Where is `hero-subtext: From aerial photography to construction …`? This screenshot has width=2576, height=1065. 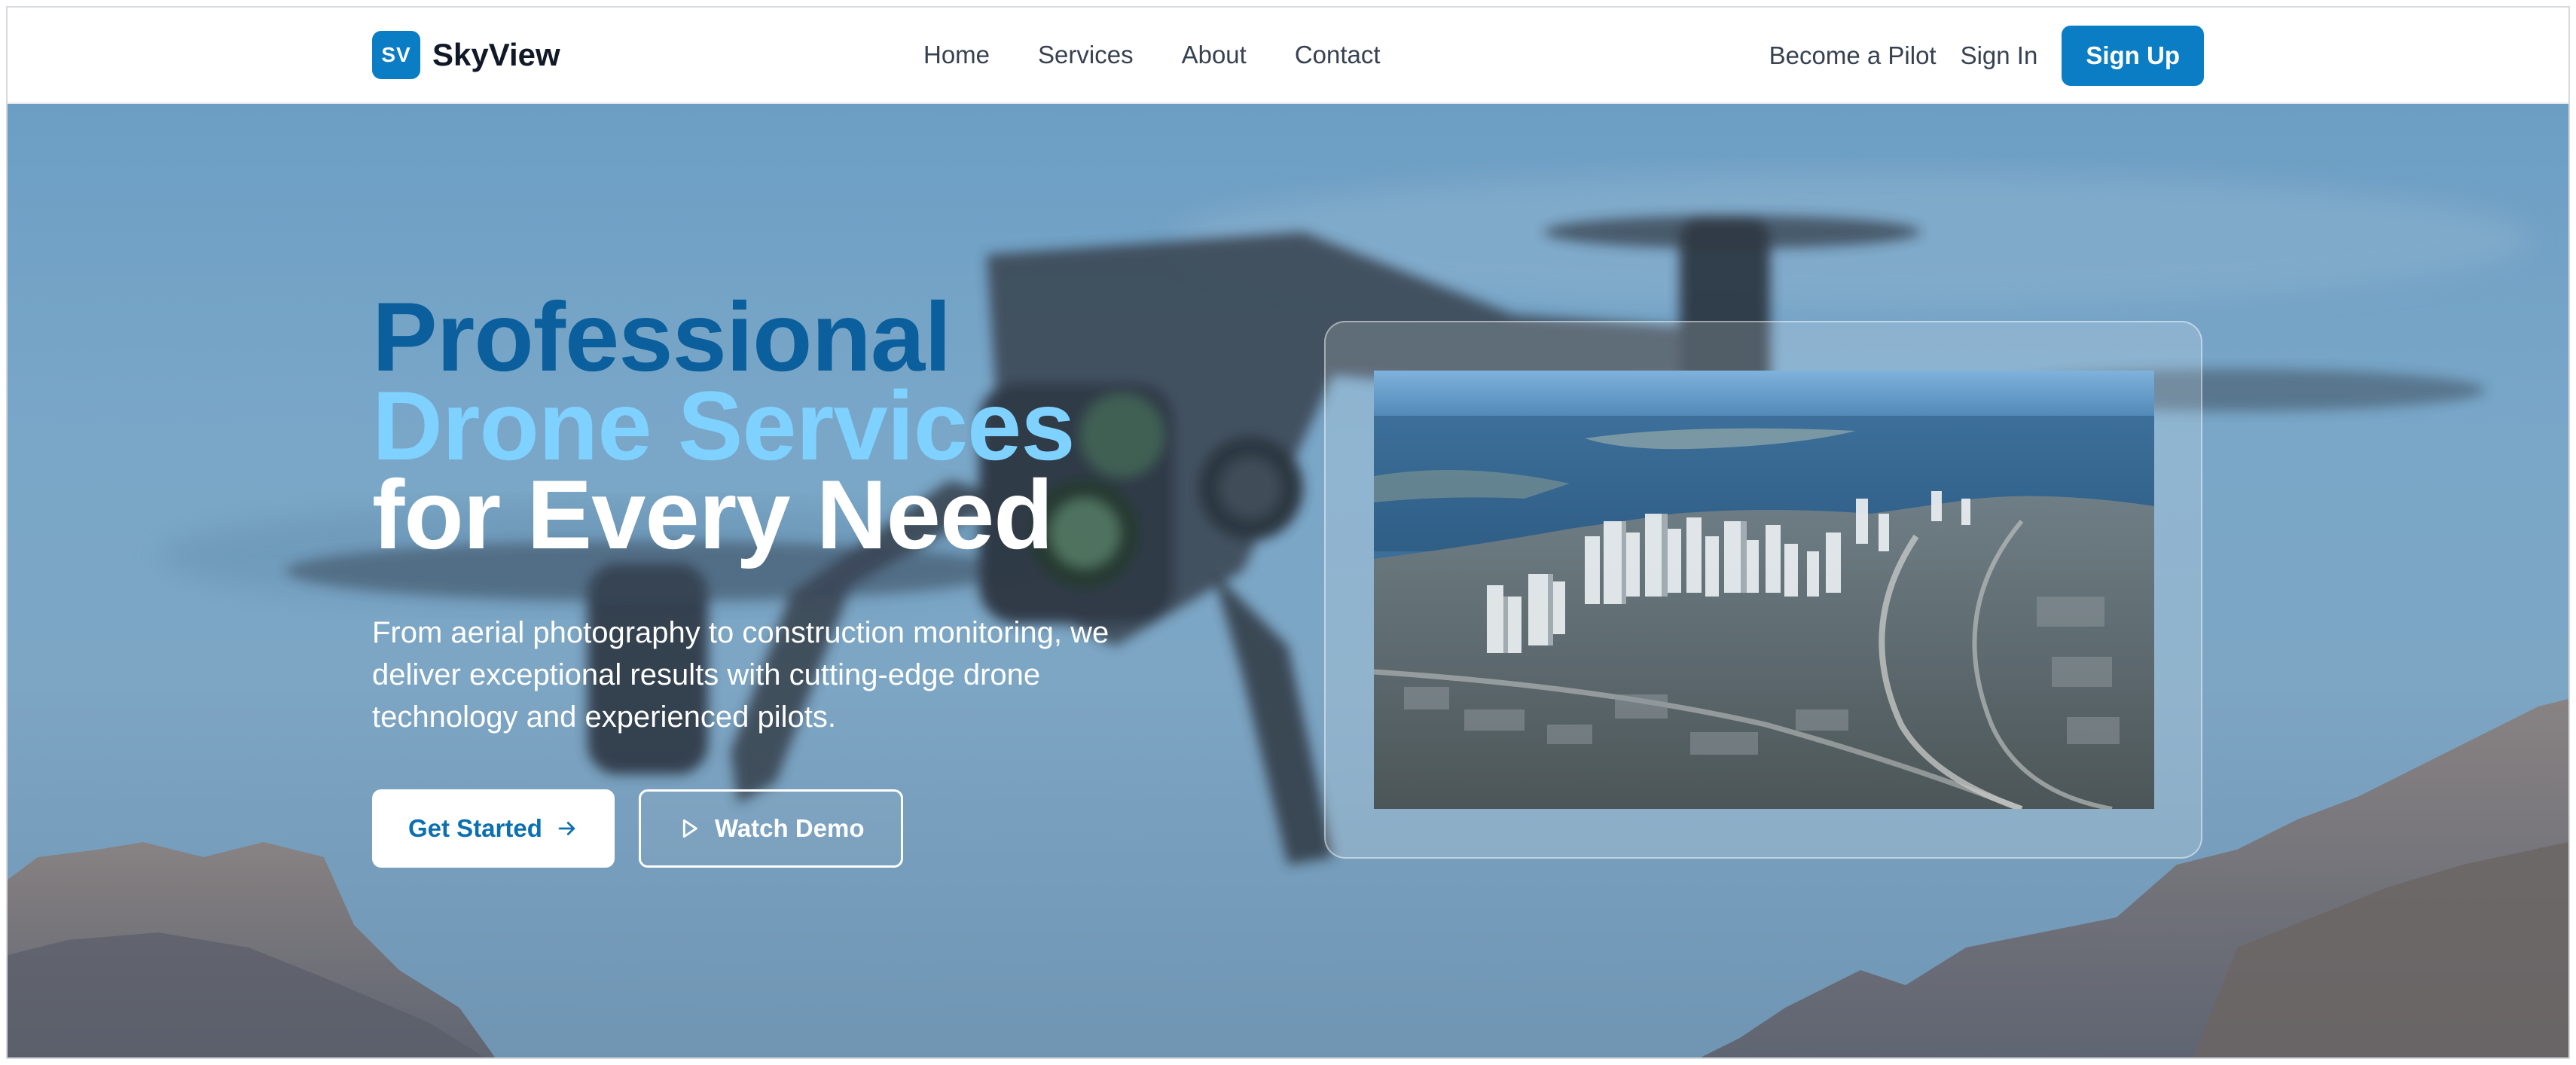
hero-subtext: From aerial photography to construction … is located at coordinates (741, 675).